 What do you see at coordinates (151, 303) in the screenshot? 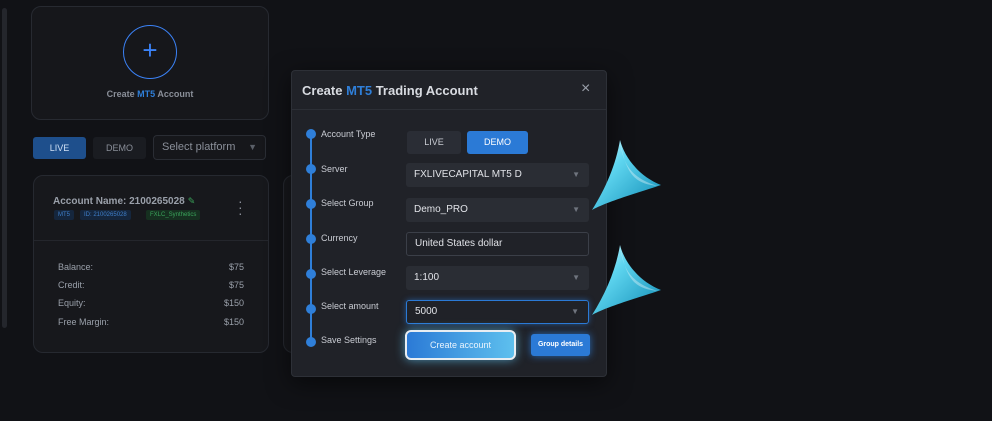
I see `stat-equity: Equity: $150` at bounding box center [151, 303].